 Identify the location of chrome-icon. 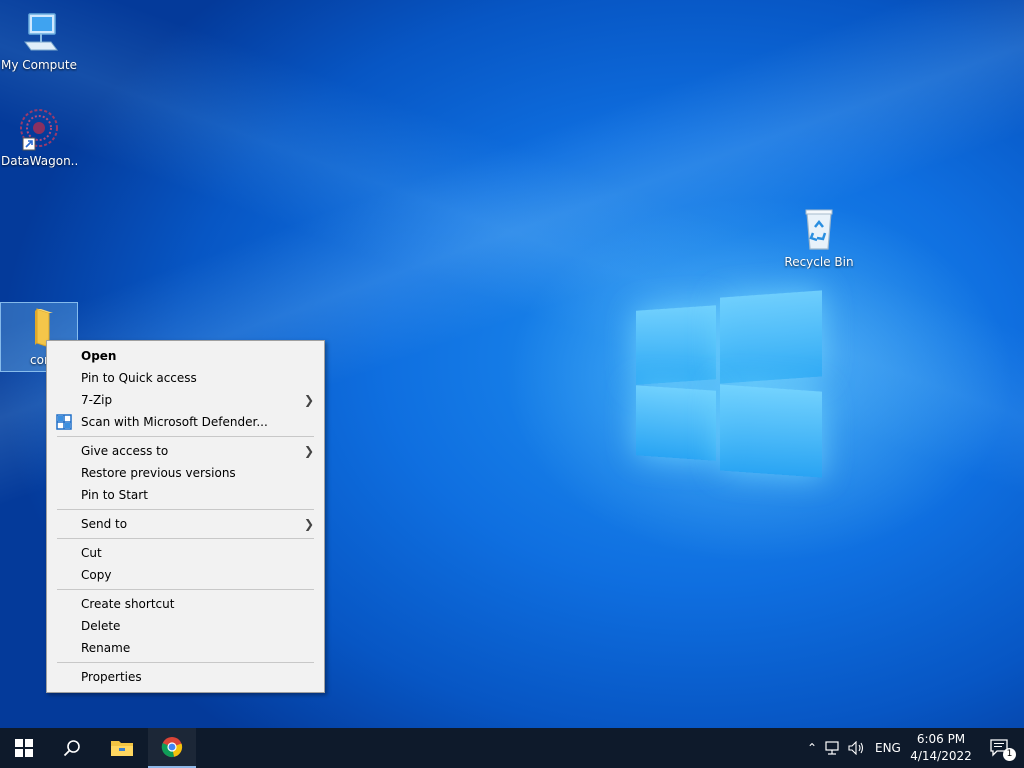
(172, 747).